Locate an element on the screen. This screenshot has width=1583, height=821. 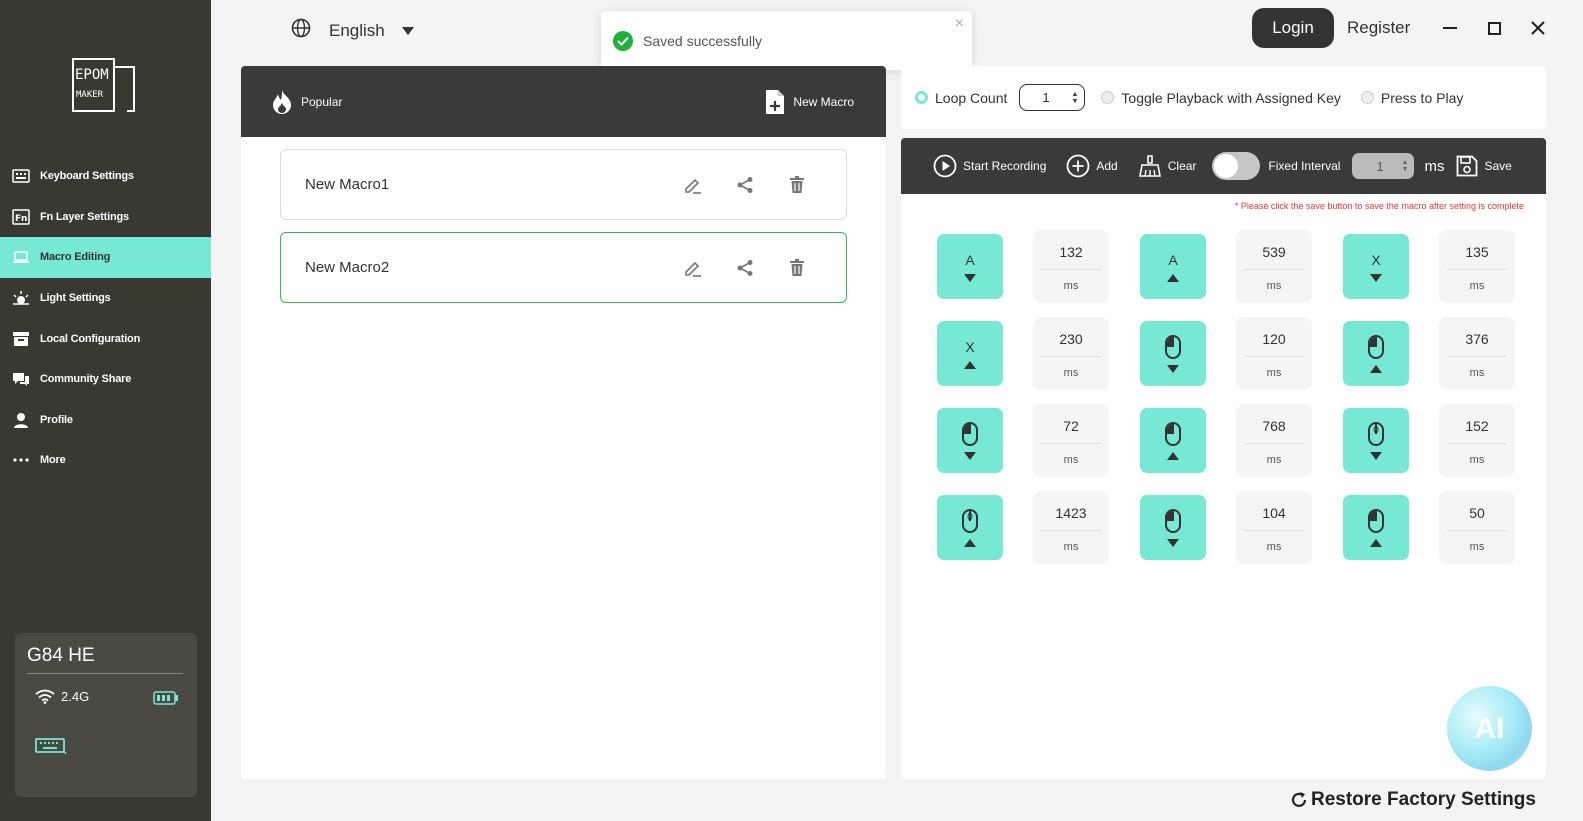
delay-cell: 768 ms is located at coordinates (1274, 440).